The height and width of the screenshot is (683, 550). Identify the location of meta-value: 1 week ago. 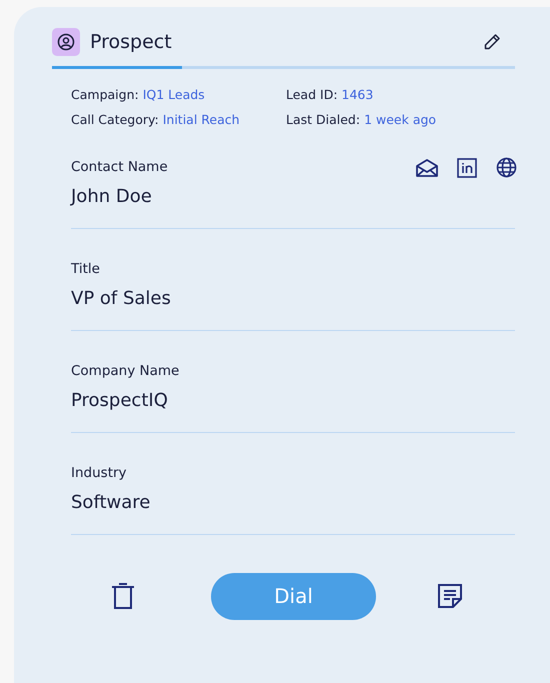
(400, 120).